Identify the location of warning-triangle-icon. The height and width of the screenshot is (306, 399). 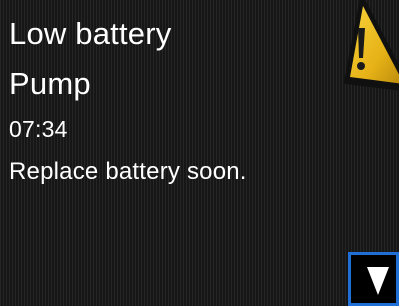
(369, 53).